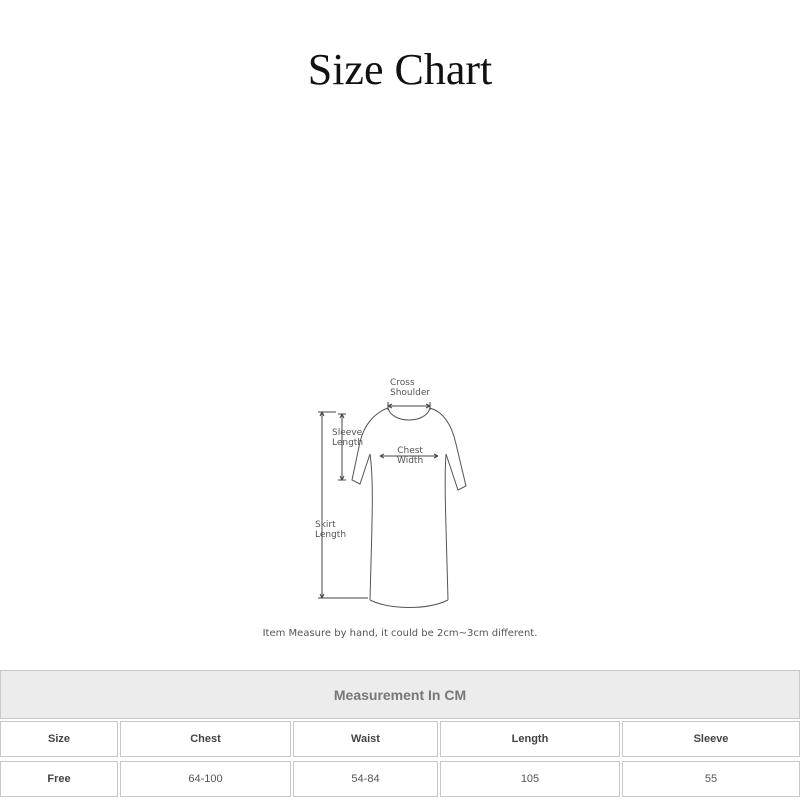  Describe the element at coordinates (400, 694) in the screenshot. I see `table-header: Measurement In CM` at that location.